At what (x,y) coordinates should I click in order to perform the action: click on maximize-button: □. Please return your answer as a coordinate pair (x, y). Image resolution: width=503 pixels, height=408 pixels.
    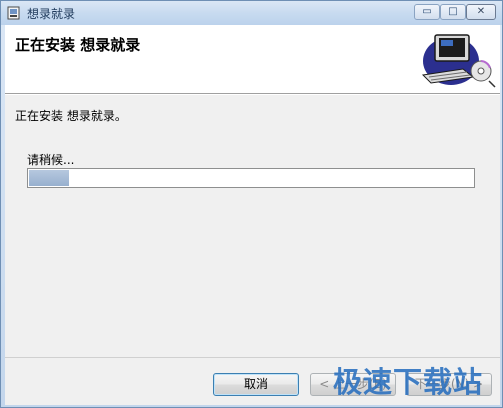
    Looking at the image, I should click on (453, 12).